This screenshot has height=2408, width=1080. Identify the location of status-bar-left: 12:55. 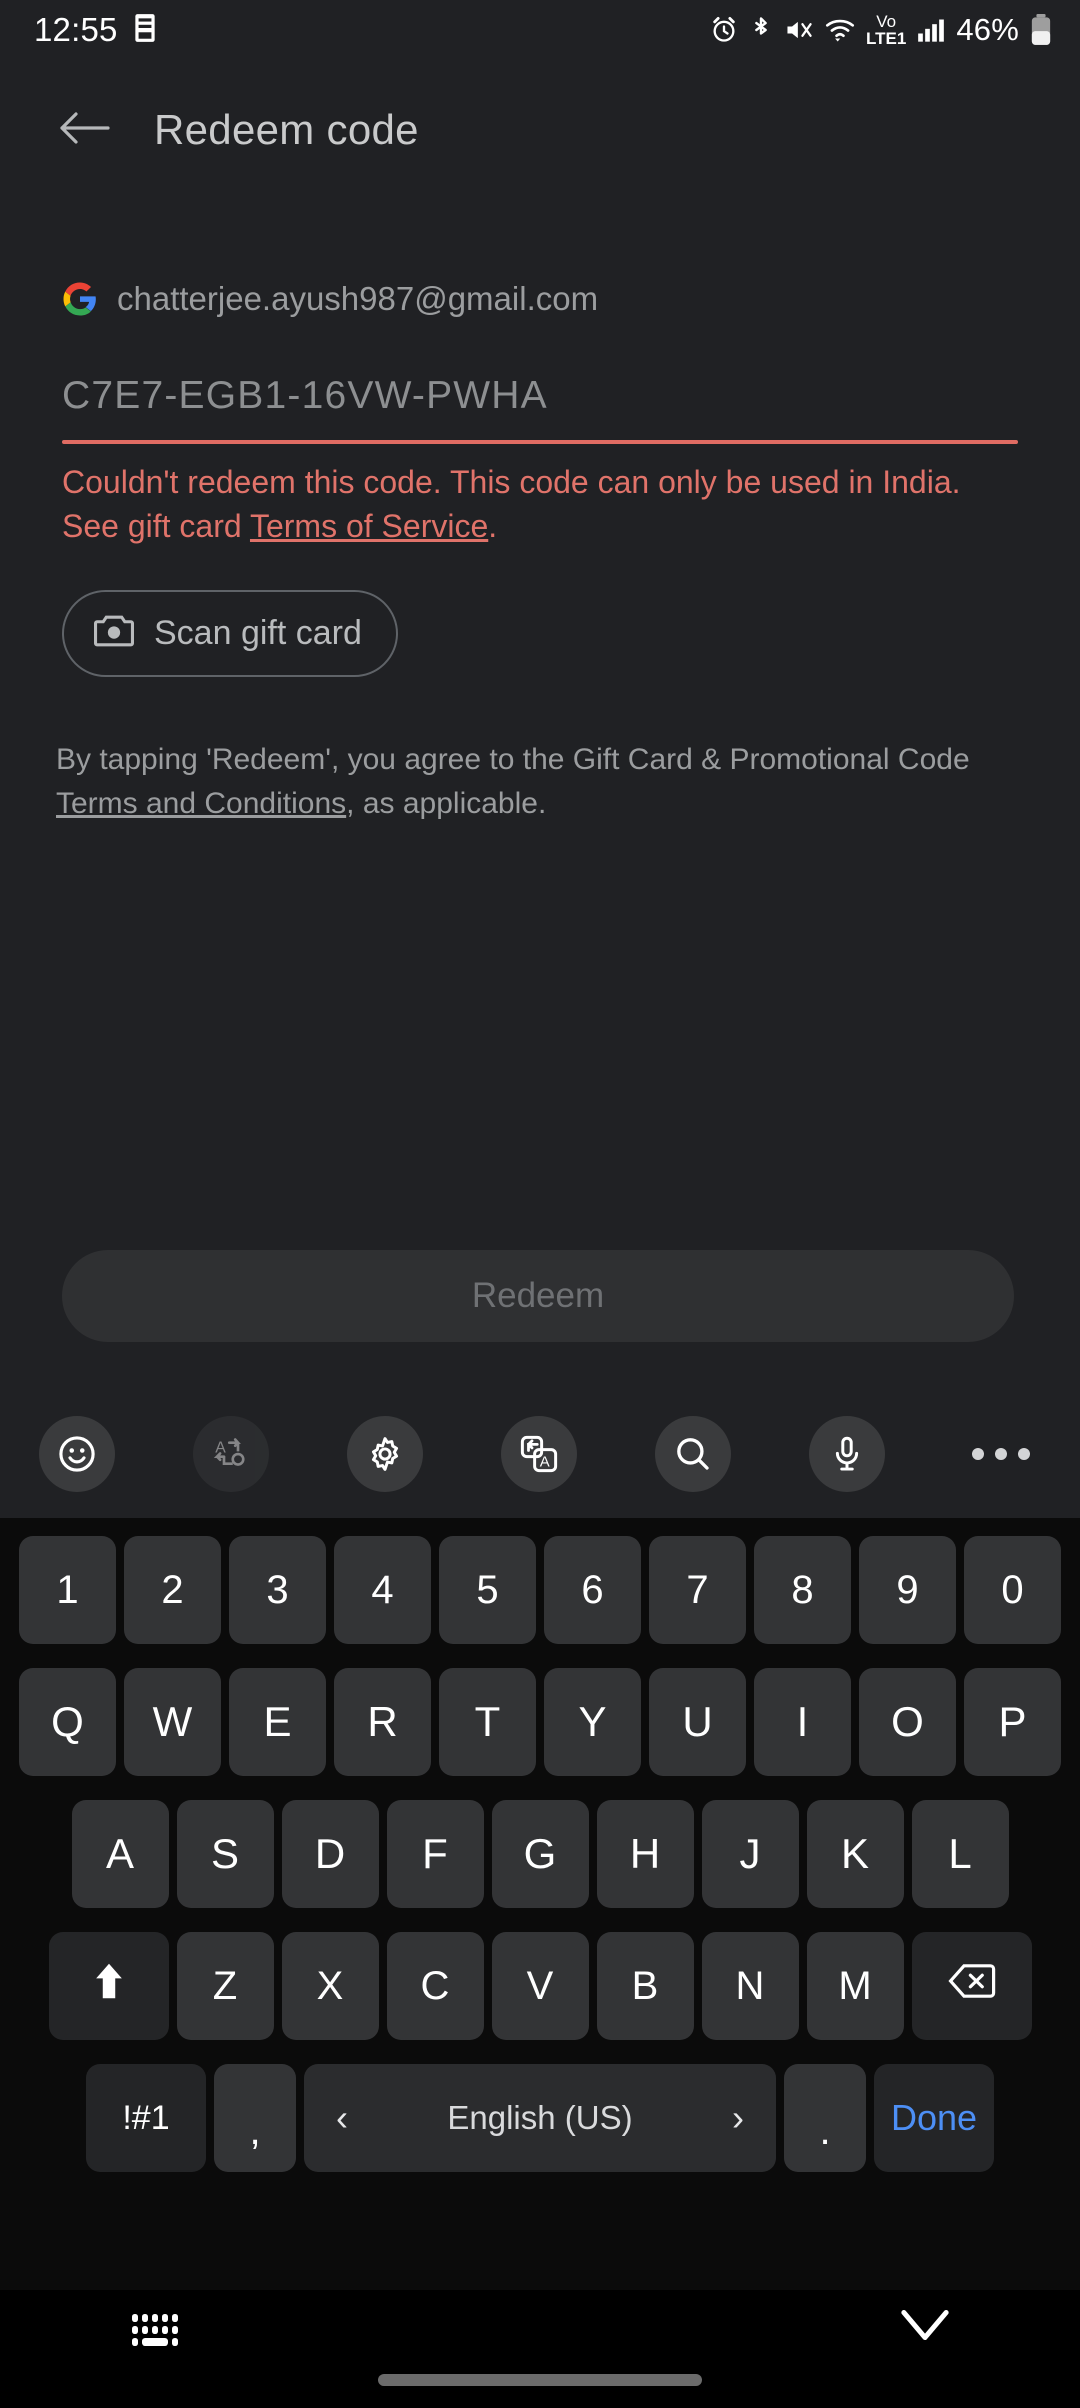
(96, 30).